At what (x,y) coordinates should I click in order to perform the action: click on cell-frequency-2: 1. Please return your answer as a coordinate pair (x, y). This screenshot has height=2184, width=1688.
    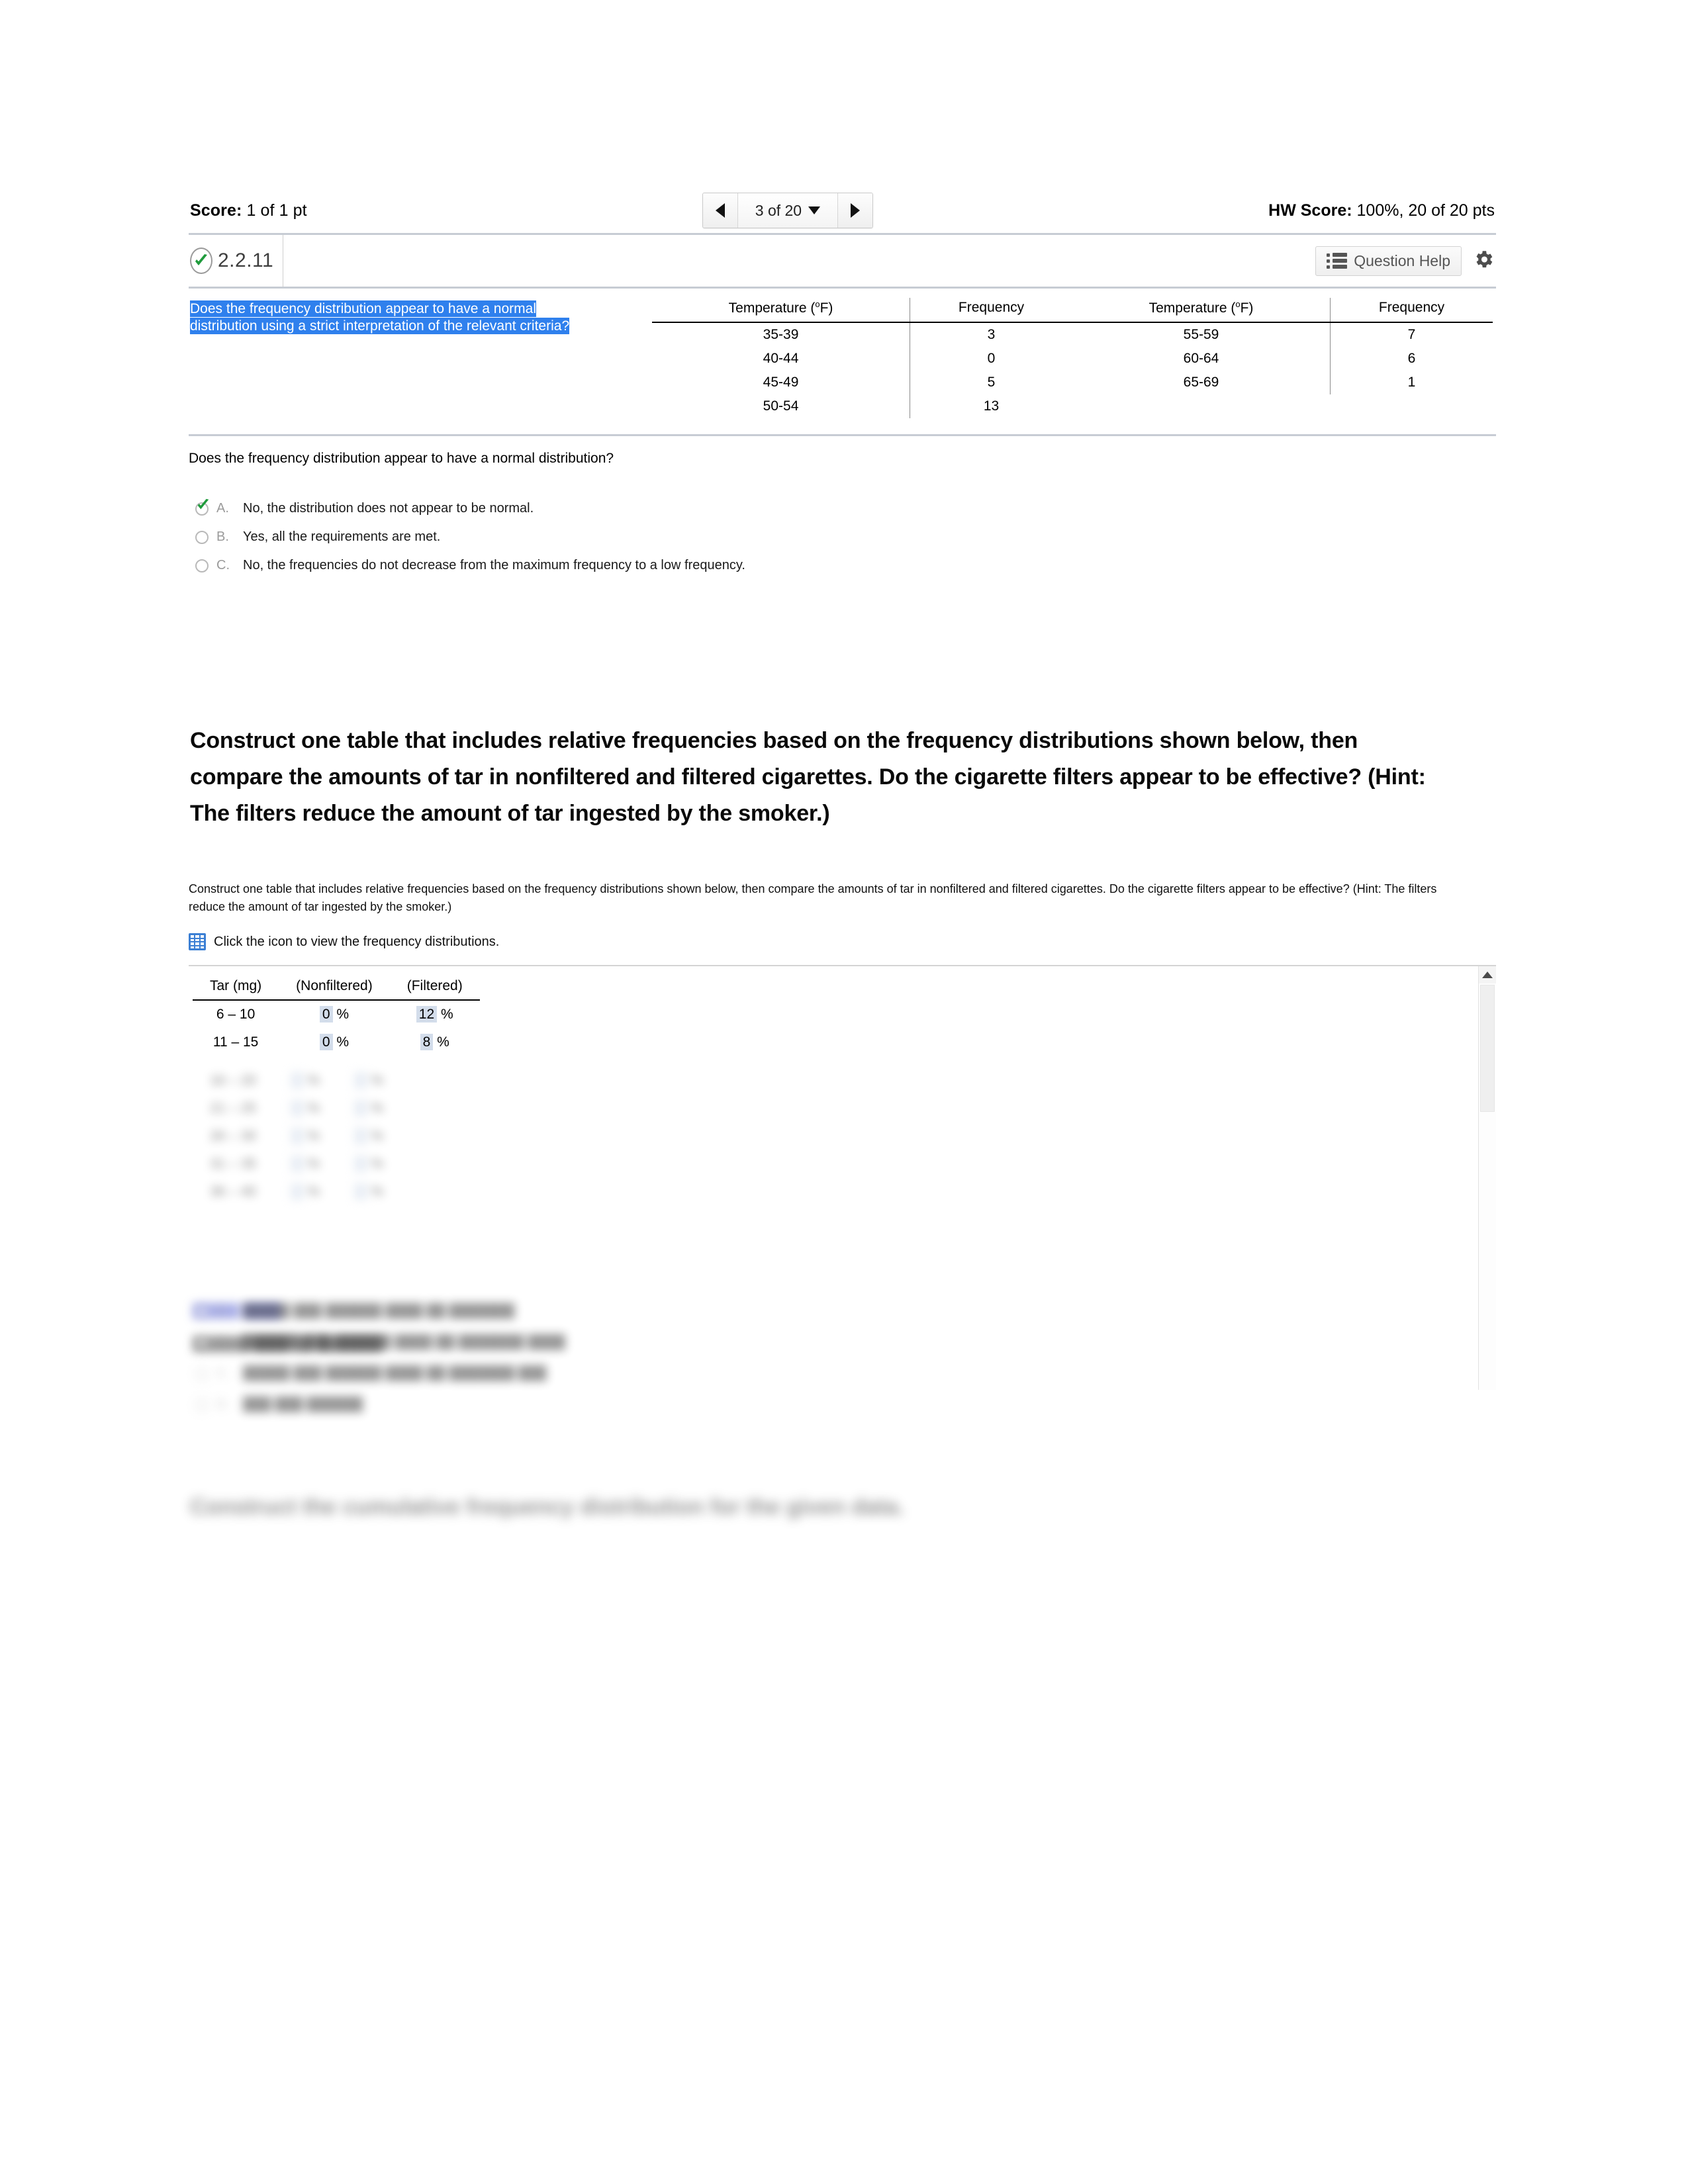
    Looking at the image, I should click on (1411, 382).